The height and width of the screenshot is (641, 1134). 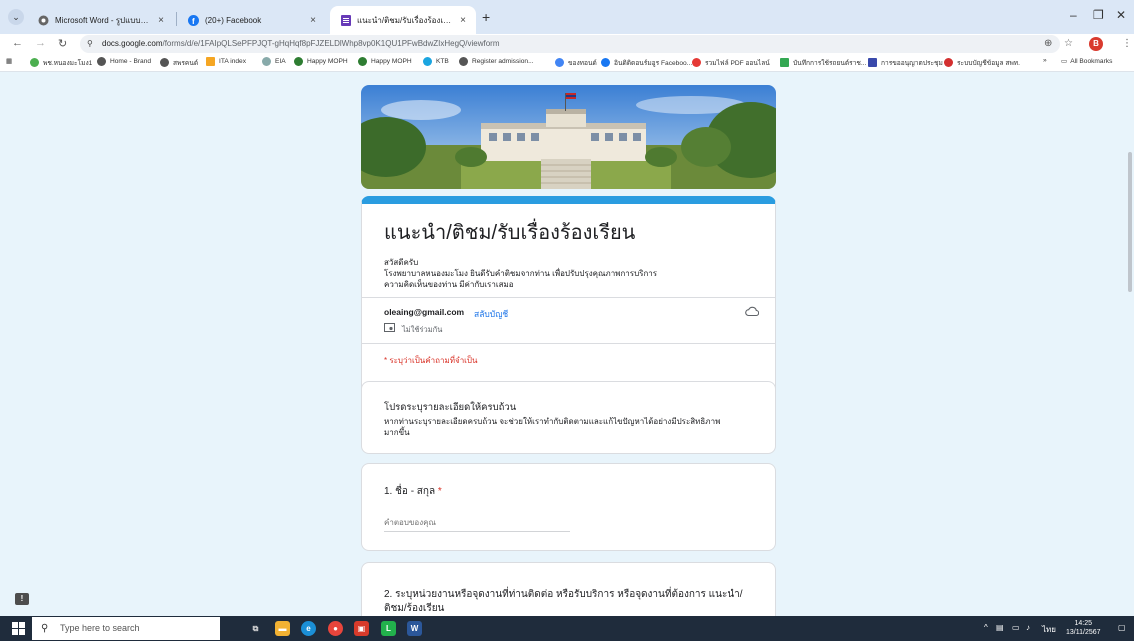 What do you see at coordinates (1064, 61) in the screenshot?
I see `folder-icon: ▭` at bounding box center [1064, 61].